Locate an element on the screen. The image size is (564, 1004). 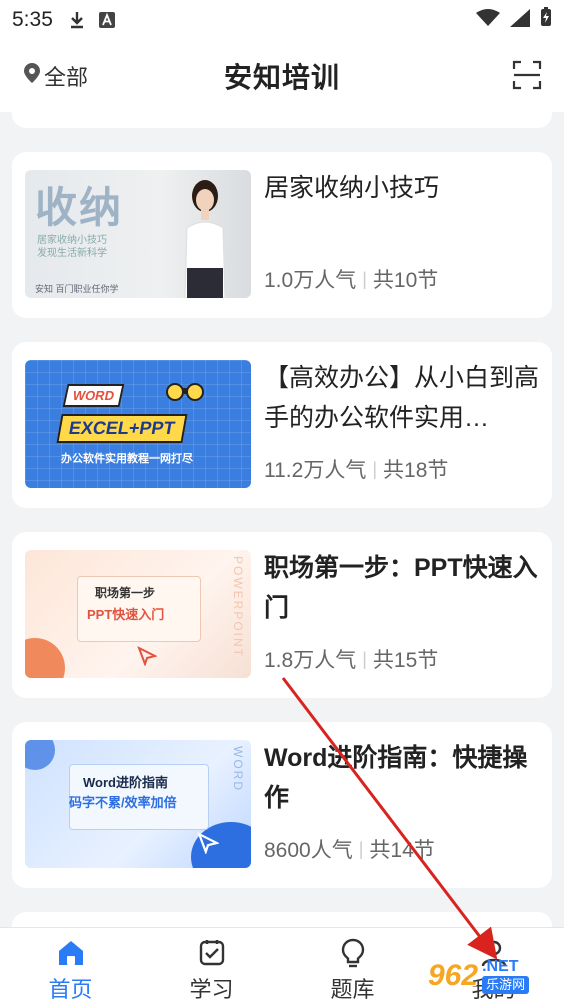
course-lessons: 共10节 is located at coordinates (405, 280).